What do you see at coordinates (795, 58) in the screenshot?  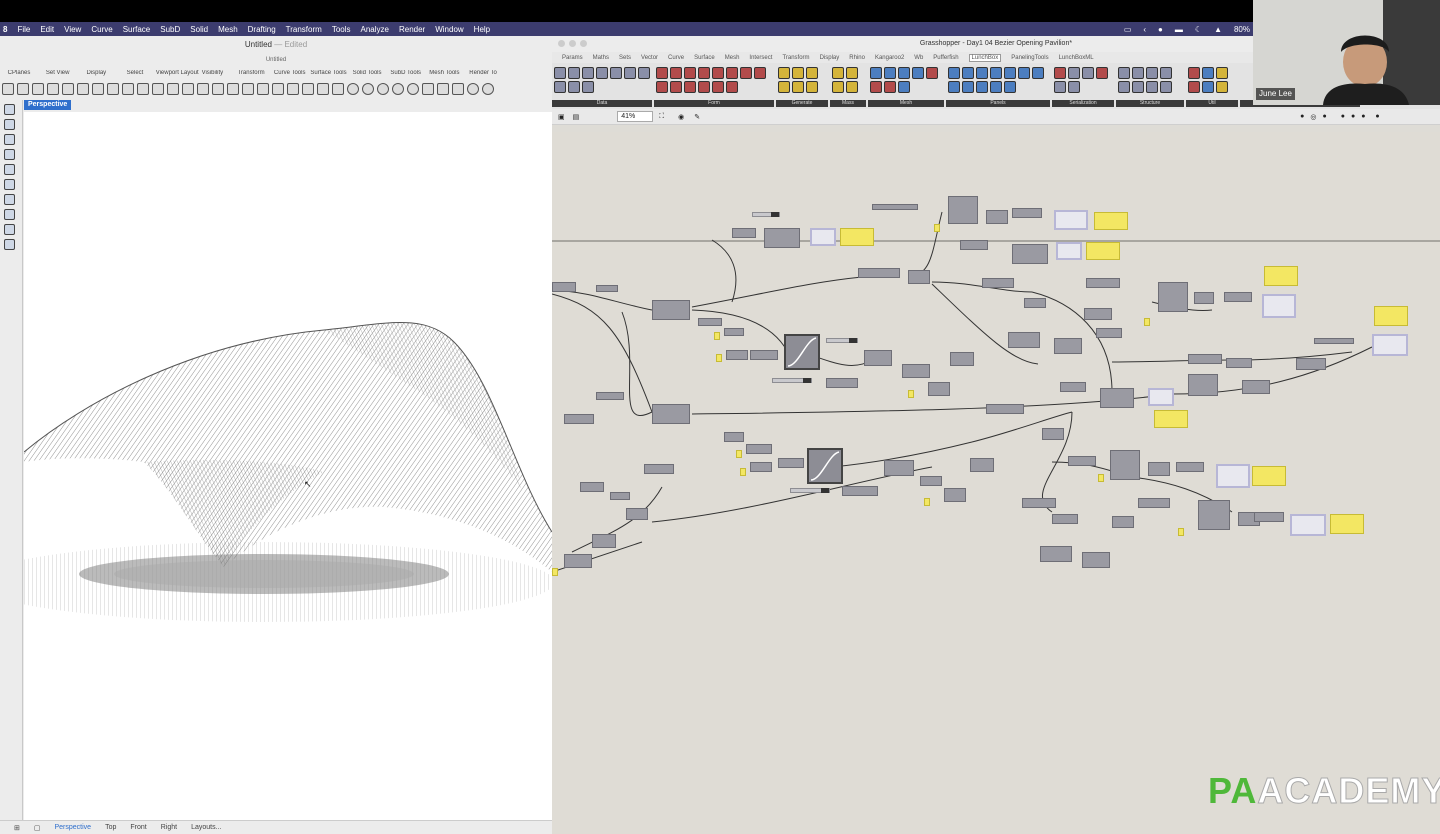 I see `tab-transform: Transform` at bounding box center [795, 58].